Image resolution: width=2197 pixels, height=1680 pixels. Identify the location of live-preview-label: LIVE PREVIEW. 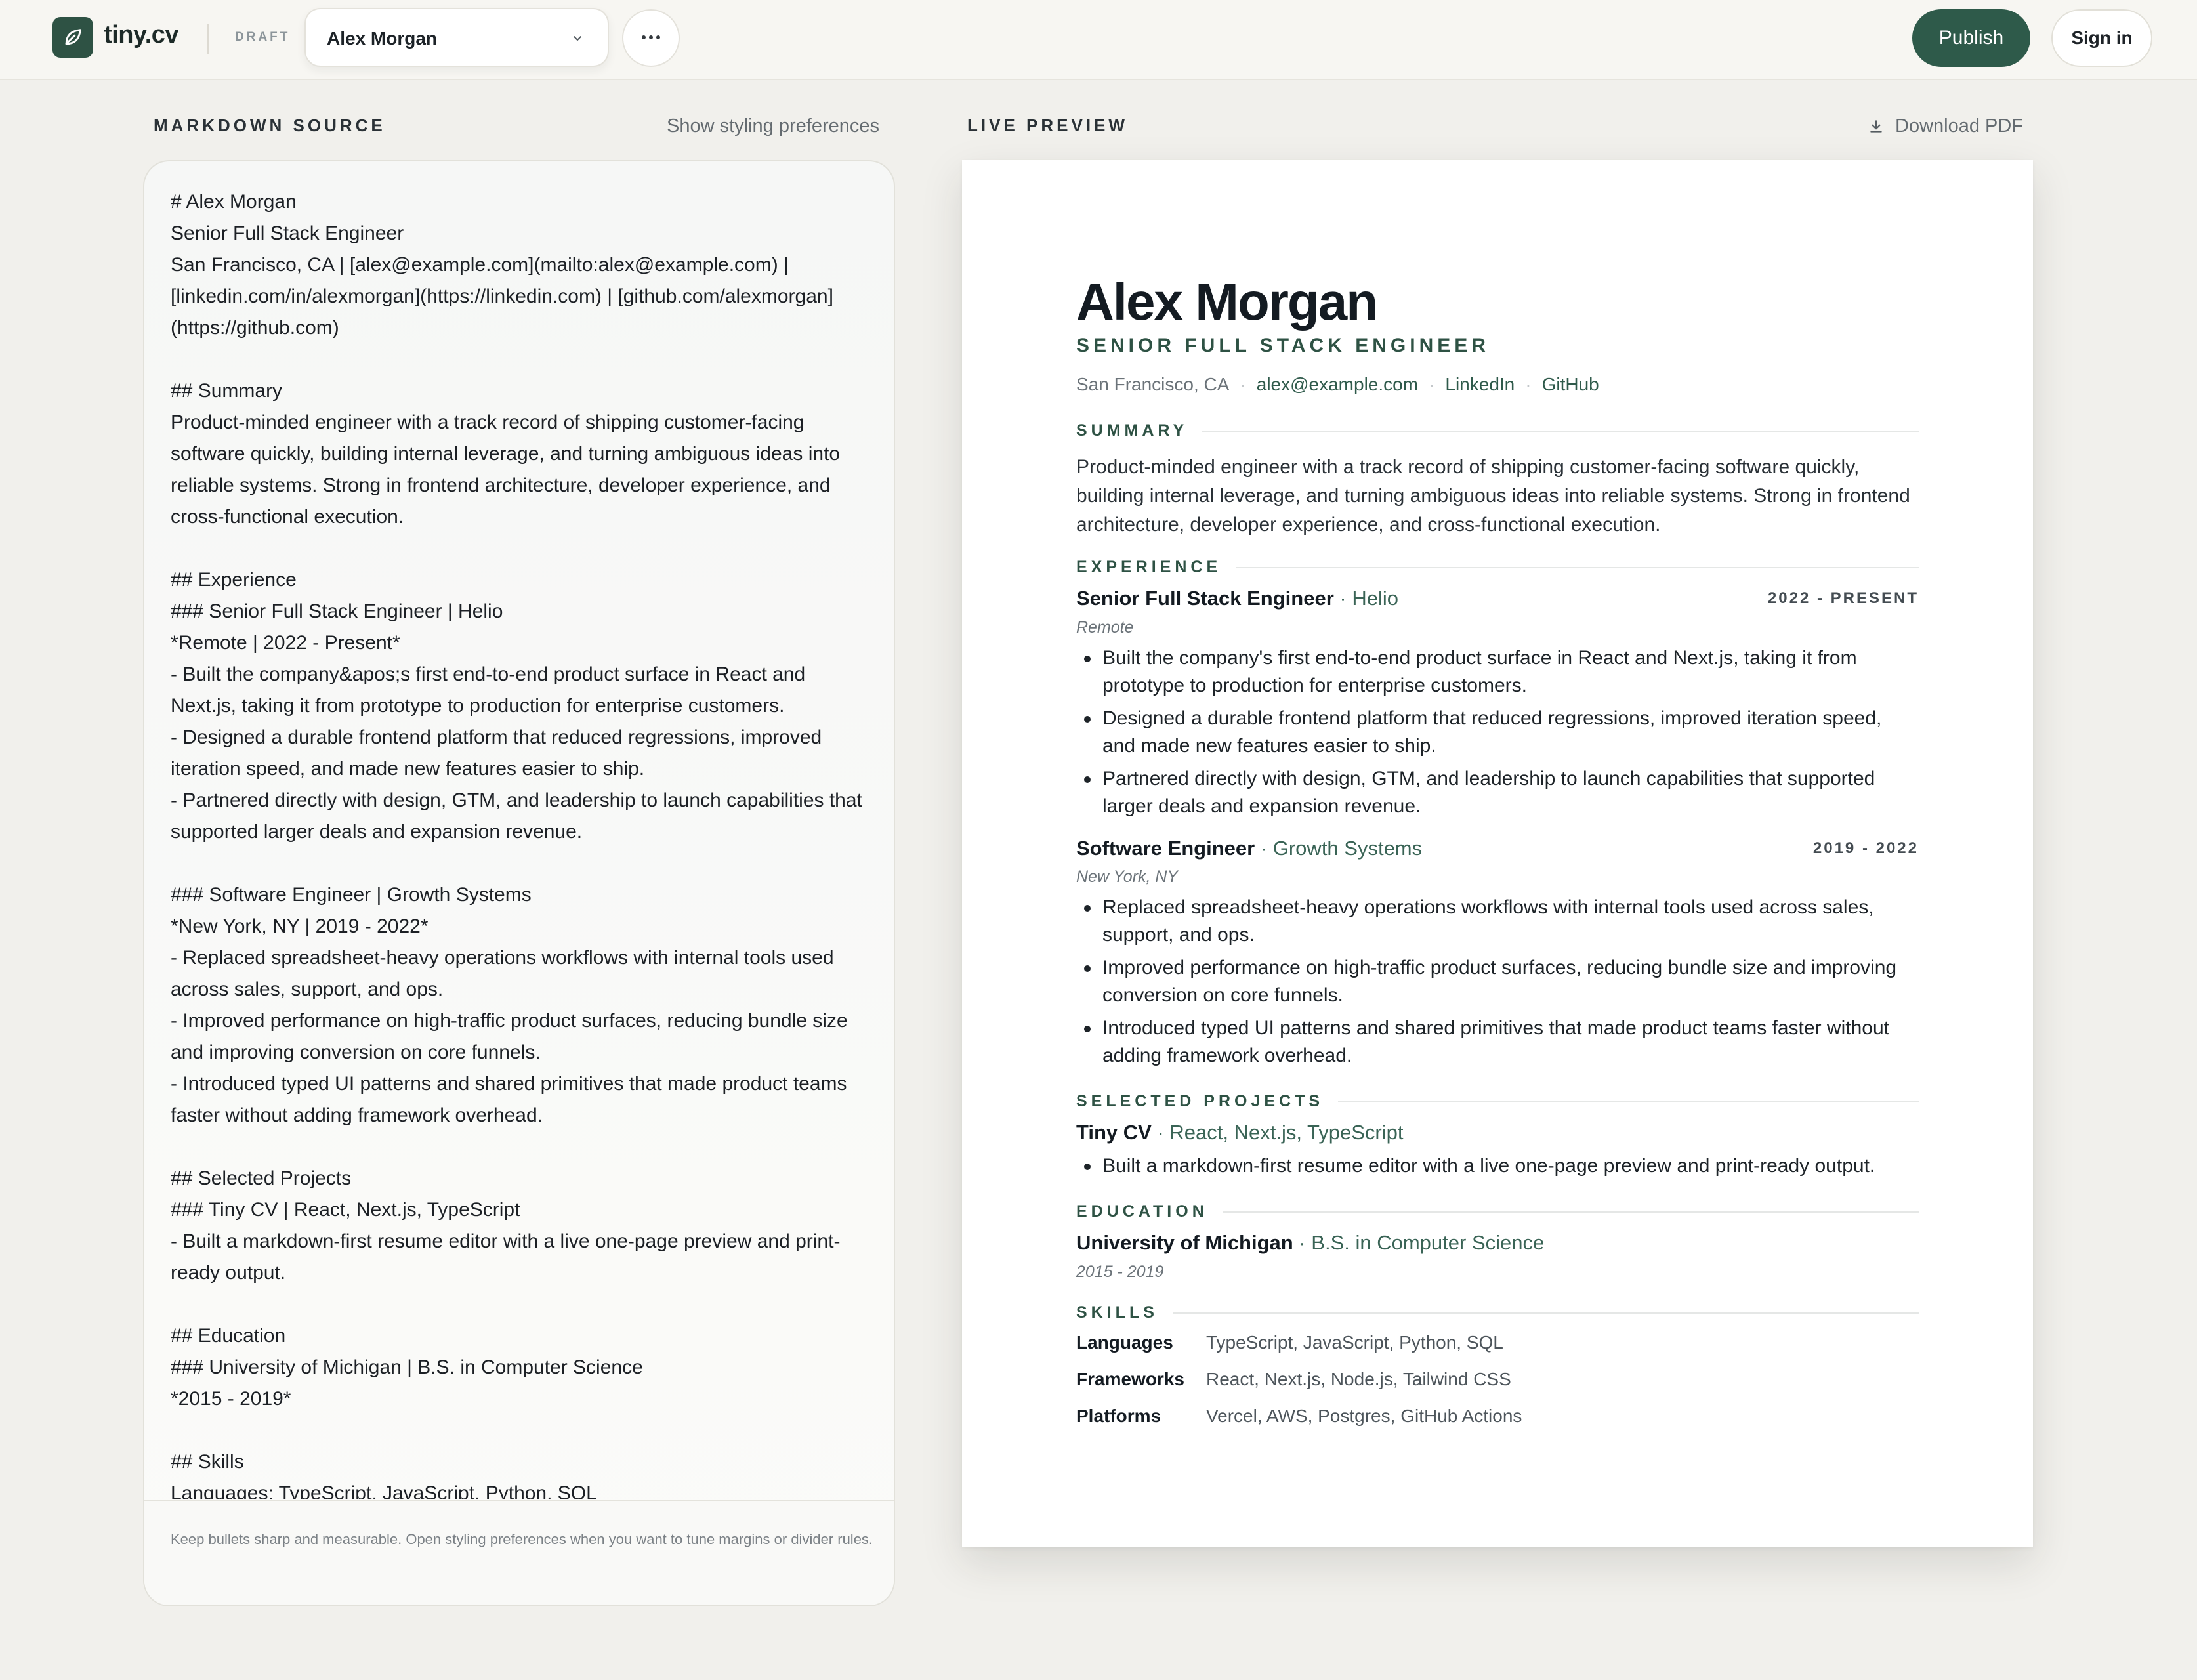
(1047, 125).